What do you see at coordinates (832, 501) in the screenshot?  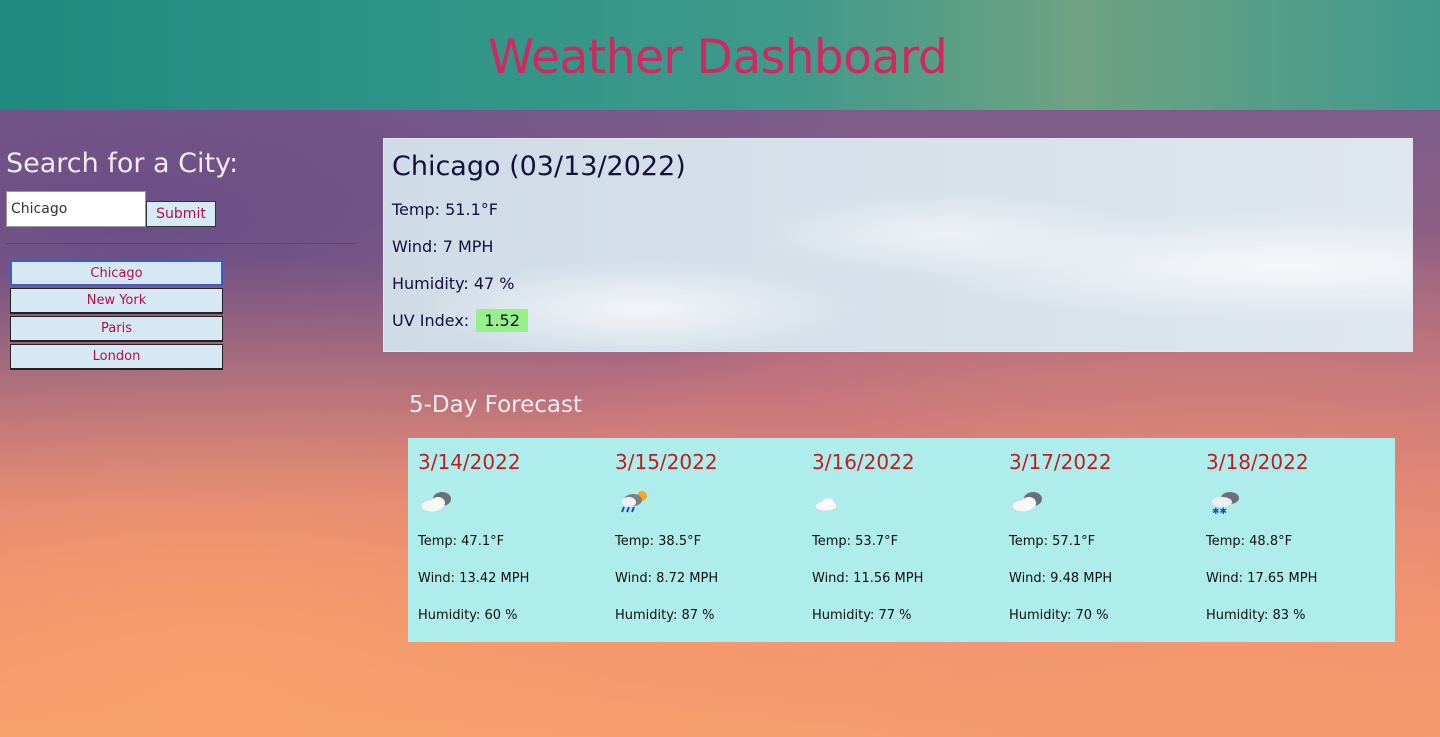 I see `light-cloud-icon` at bounding box center [832, 501].